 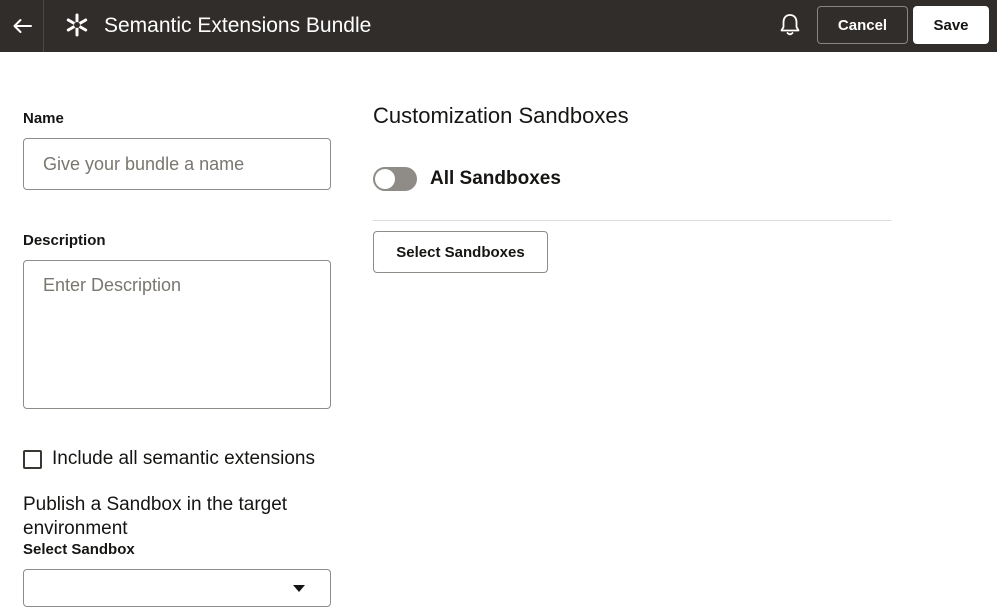 I want to click on sandboxes-section-title: Customization Sandboxes, so click(x=501, y=115).